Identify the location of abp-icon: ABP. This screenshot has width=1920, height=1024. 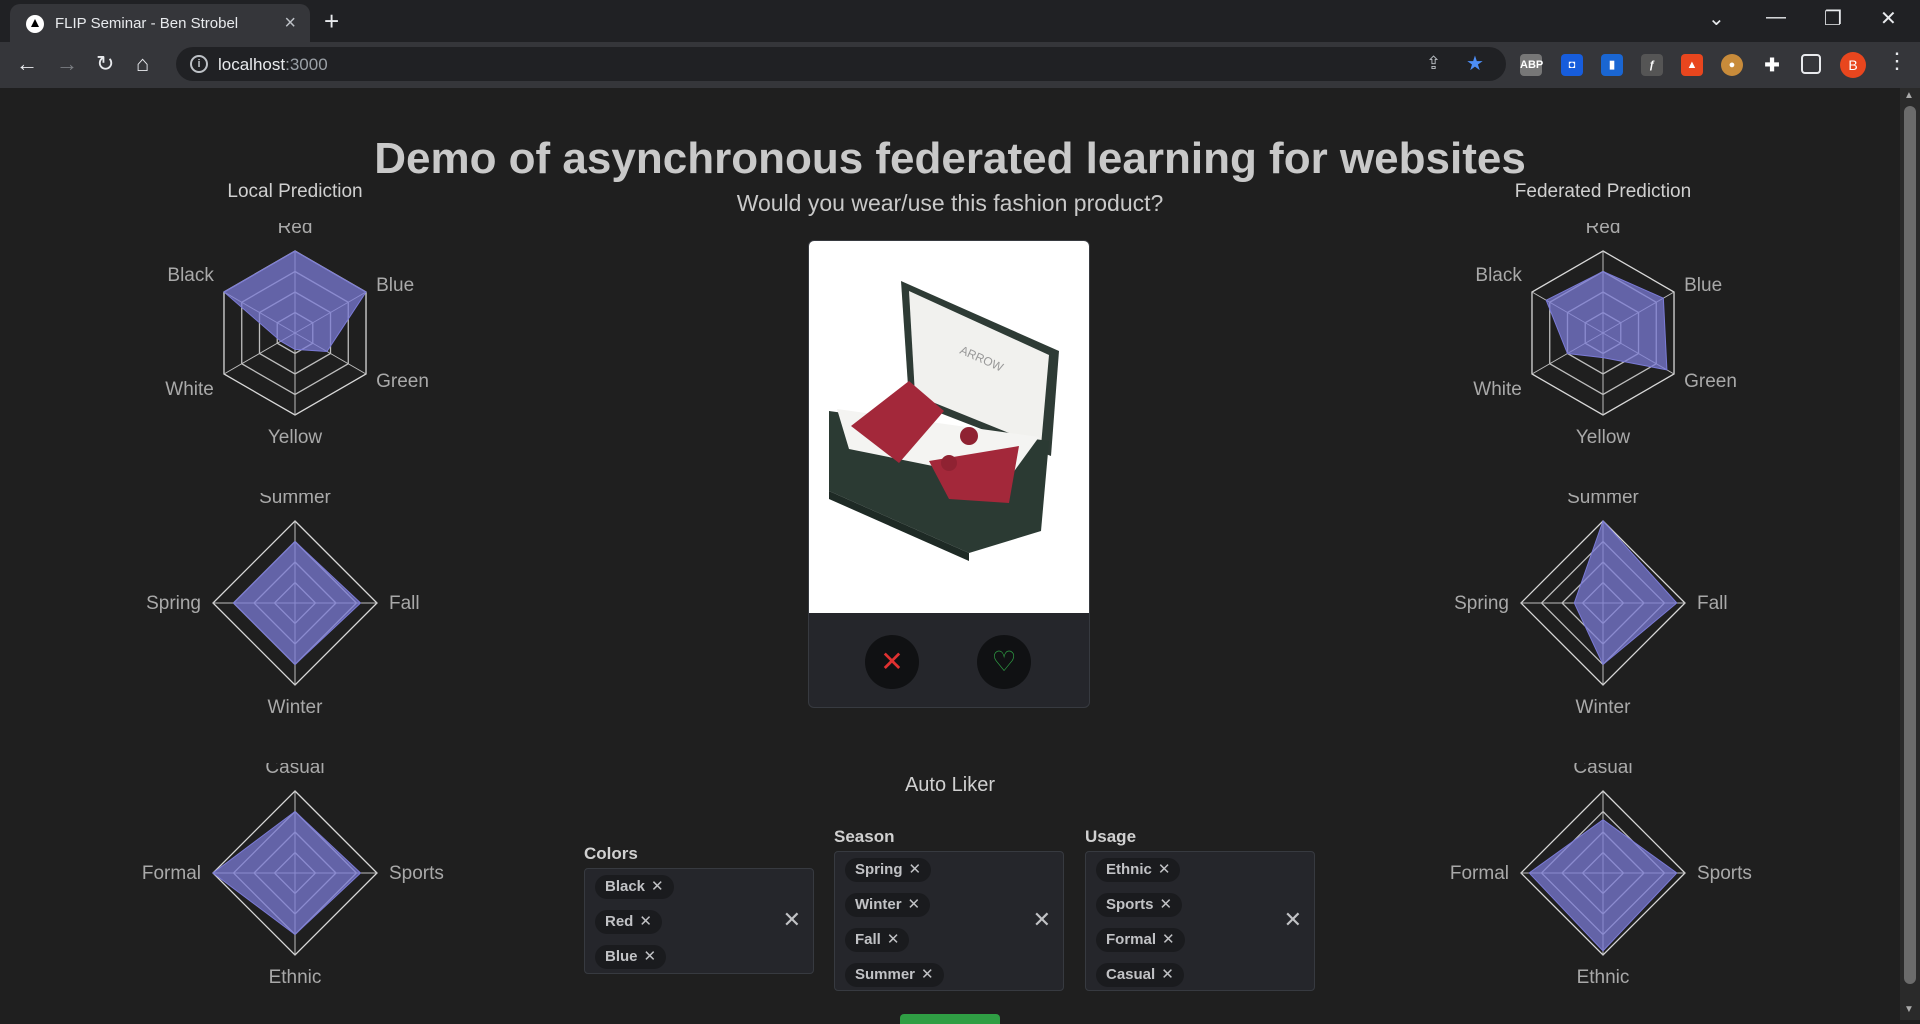
(1531, 65).